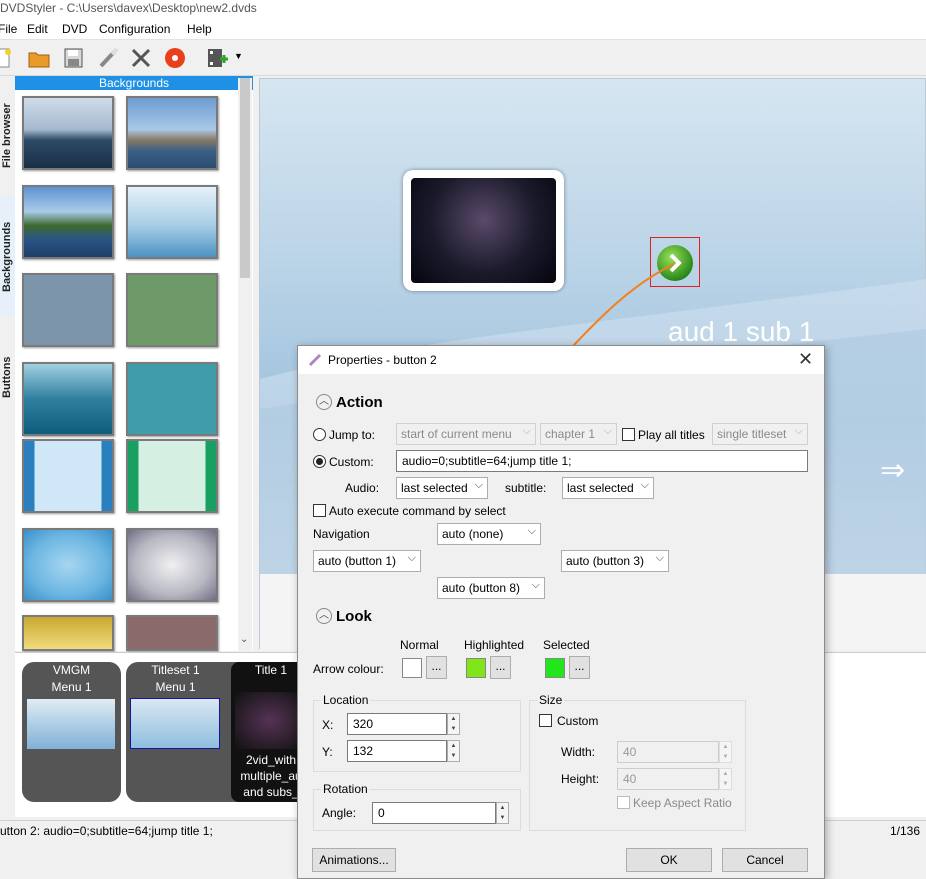  What do you see at coordinates (244, 639) in the screenshot?
I see `scroll-down-icon: ⌄` at bounding box center [244, 639].